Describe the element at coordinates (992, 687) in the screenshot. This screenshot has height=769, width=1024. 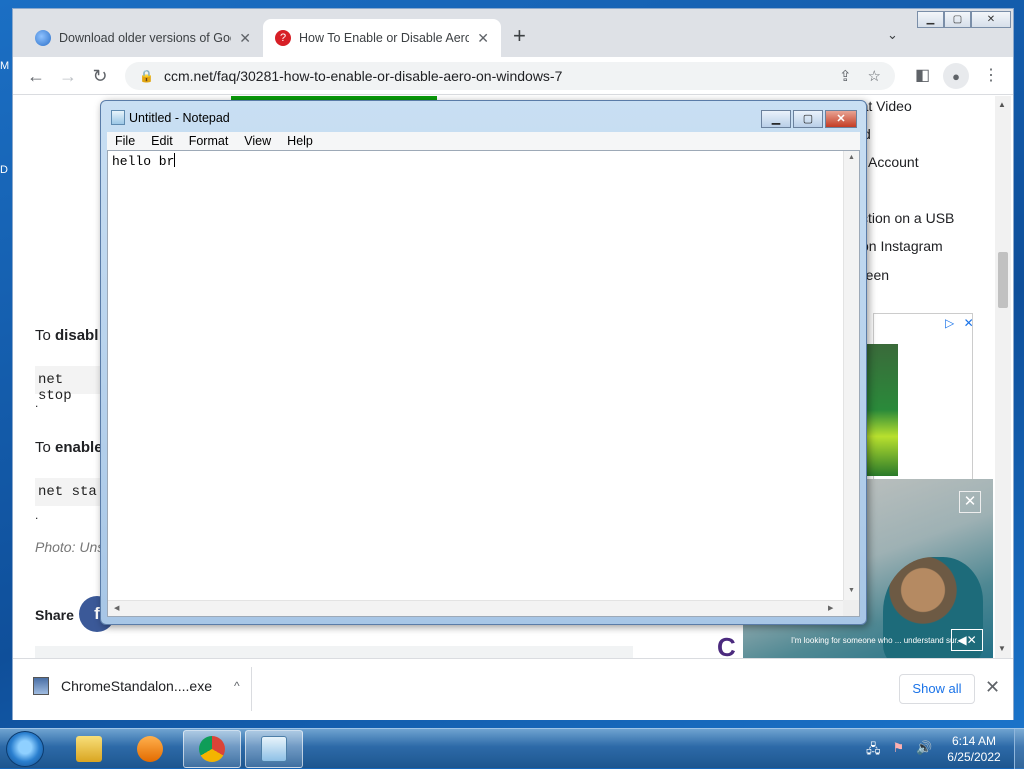
I see `close-download-shelf-icon: ✕` at that location.